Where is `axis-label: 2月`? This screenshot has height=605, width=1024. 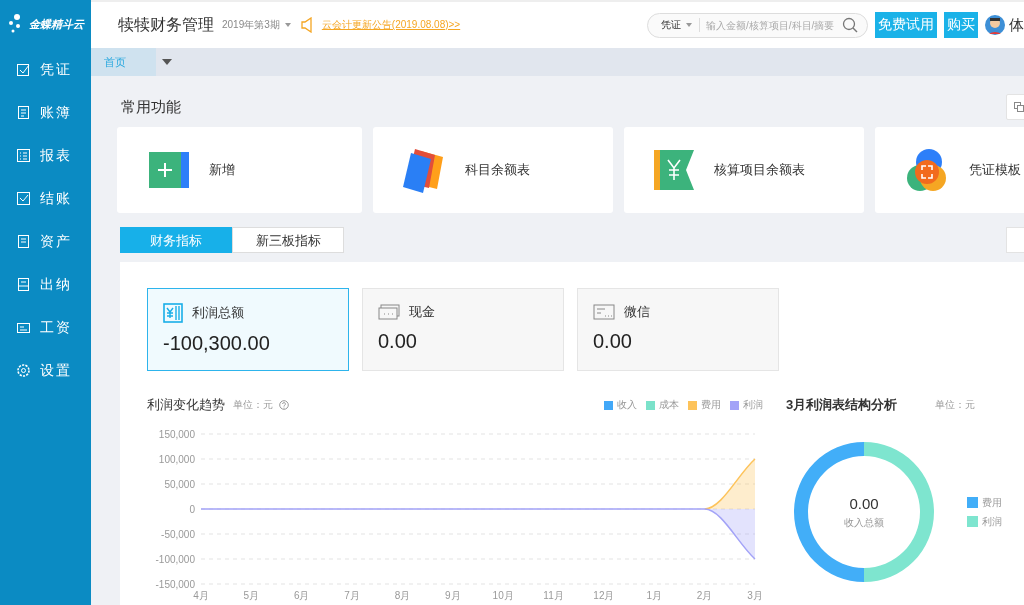 axis-label: 2月 is located at coordinates (704, 595).